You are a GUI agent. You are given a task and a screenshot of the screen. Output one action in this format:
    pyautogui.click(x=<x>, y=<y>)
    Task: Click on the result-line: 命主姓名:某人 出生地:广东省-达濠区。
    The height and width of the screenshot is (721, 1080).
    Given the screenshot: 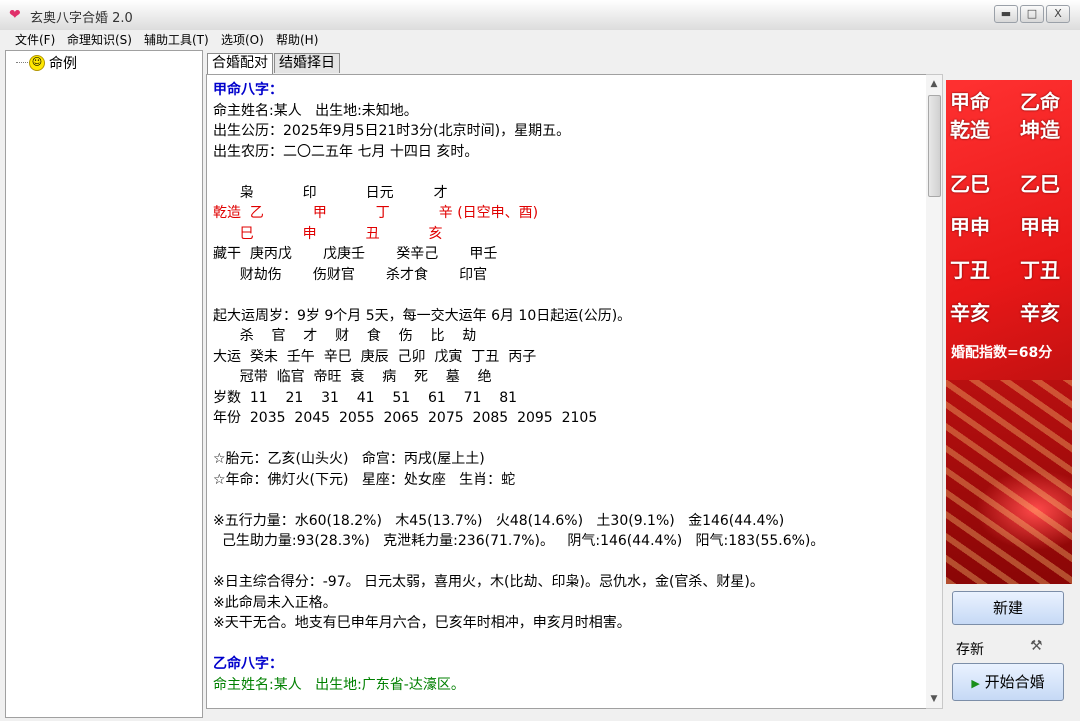 What is the action you would take?
    pyautogui.click(x=339, y=684)
    